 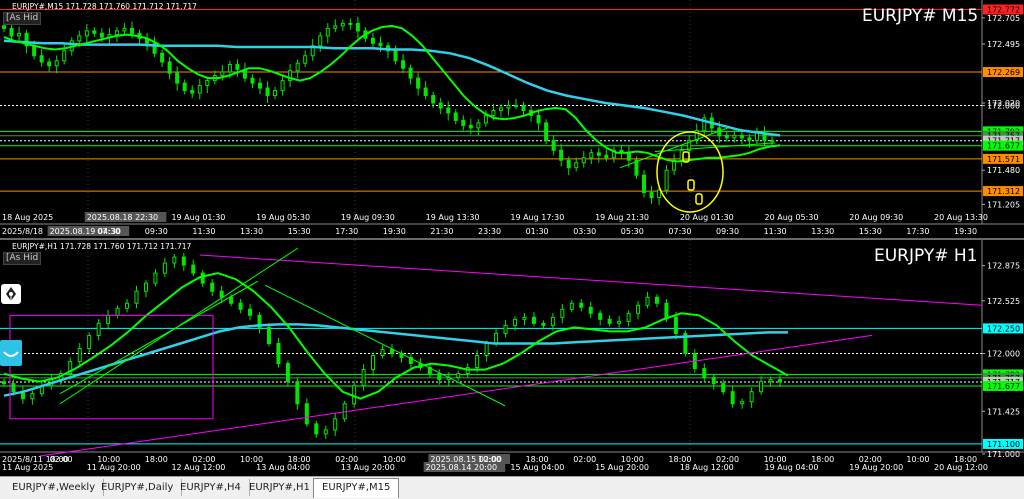 I want to click on date-label: 2025.08.14 20:00, so click(x=461, y=467).